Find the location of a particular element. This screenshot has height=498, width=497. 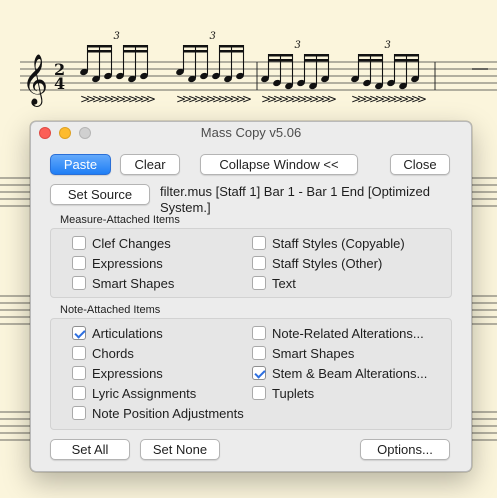

option-label: Staff Styles (Copyable) is located at coordinates (338, 243).